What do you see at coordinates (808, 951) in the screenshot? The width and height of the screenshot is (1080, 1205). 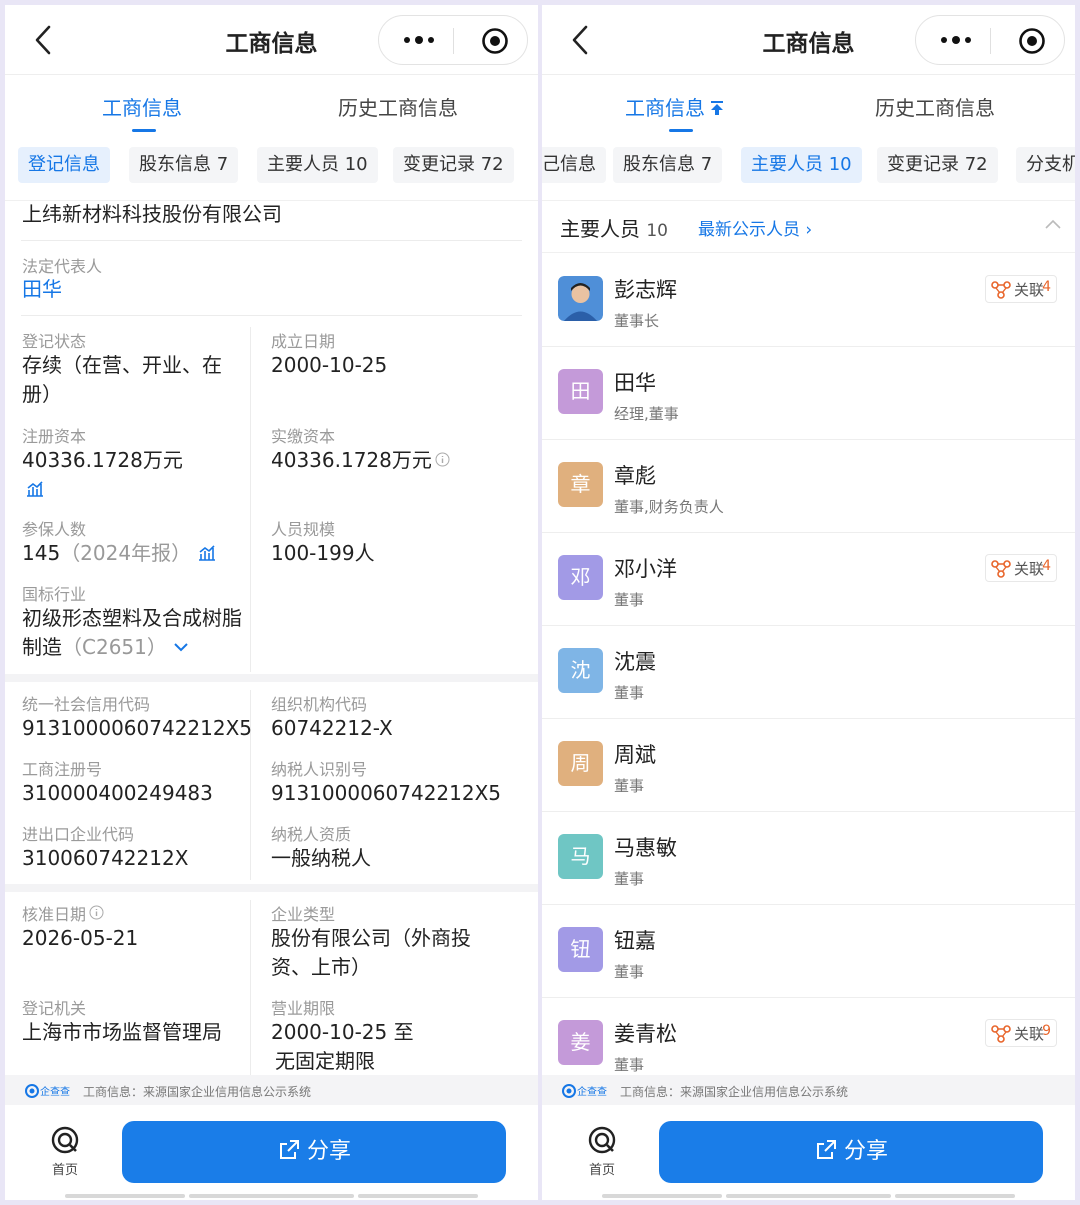 I see `person-row: 钮钮嘉 董事` at bounding box center [808, 951].